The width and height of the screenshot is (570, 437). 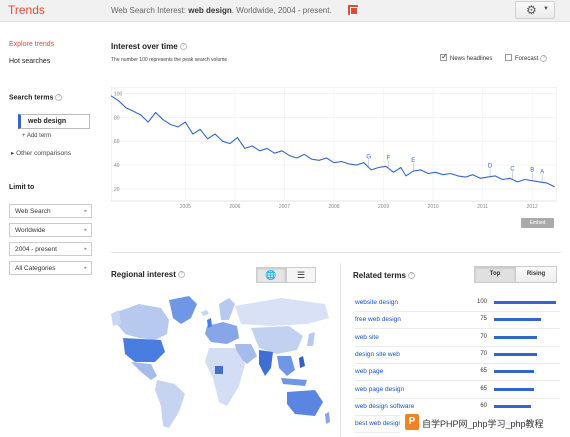 I want to click on filter-search-type: Web Search ▸, so click(x=50, y=211).